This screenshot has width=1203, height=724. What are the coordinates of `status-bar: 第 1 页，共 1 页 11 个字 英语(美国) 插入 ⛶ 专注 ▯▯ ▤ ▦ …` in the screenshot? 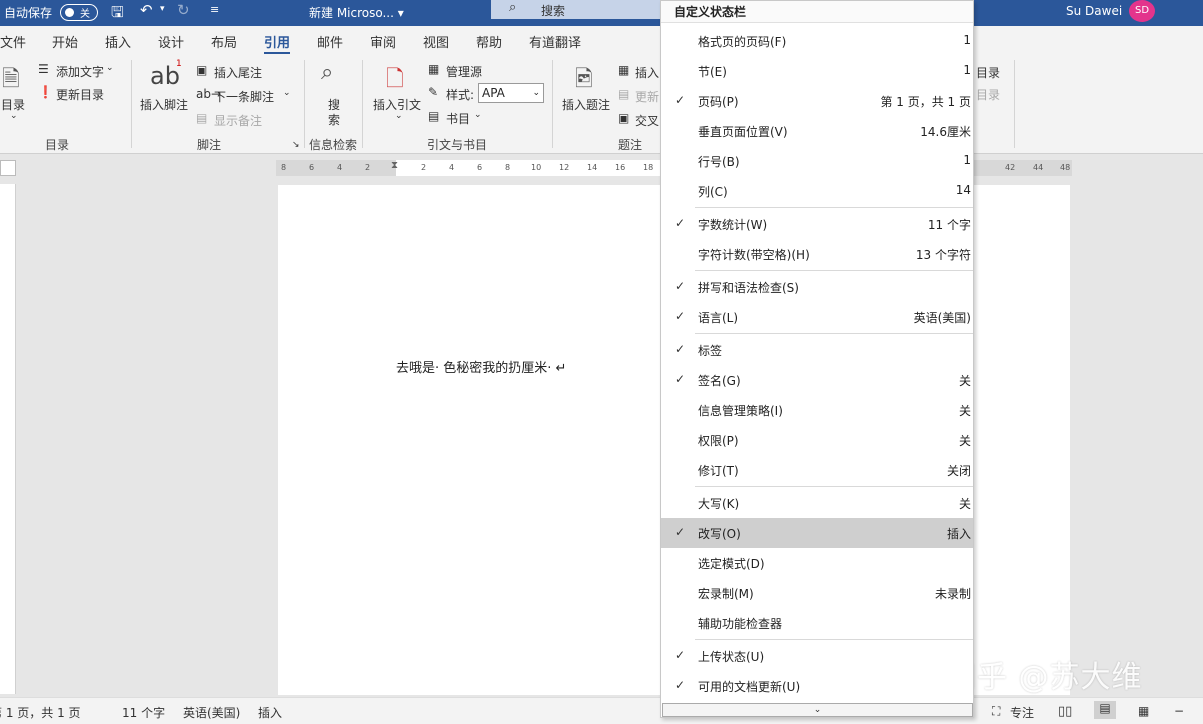 It's located at (601, 710).